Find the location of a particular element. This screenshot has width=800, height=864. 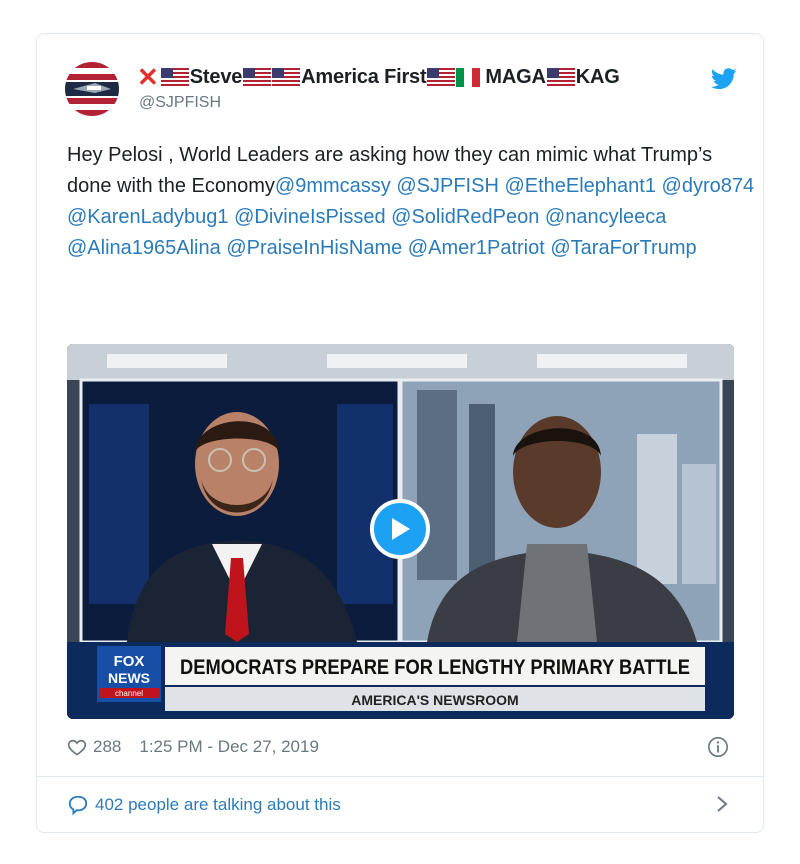

user-handle: @SJPFISH is located at coordinates (180, 103).